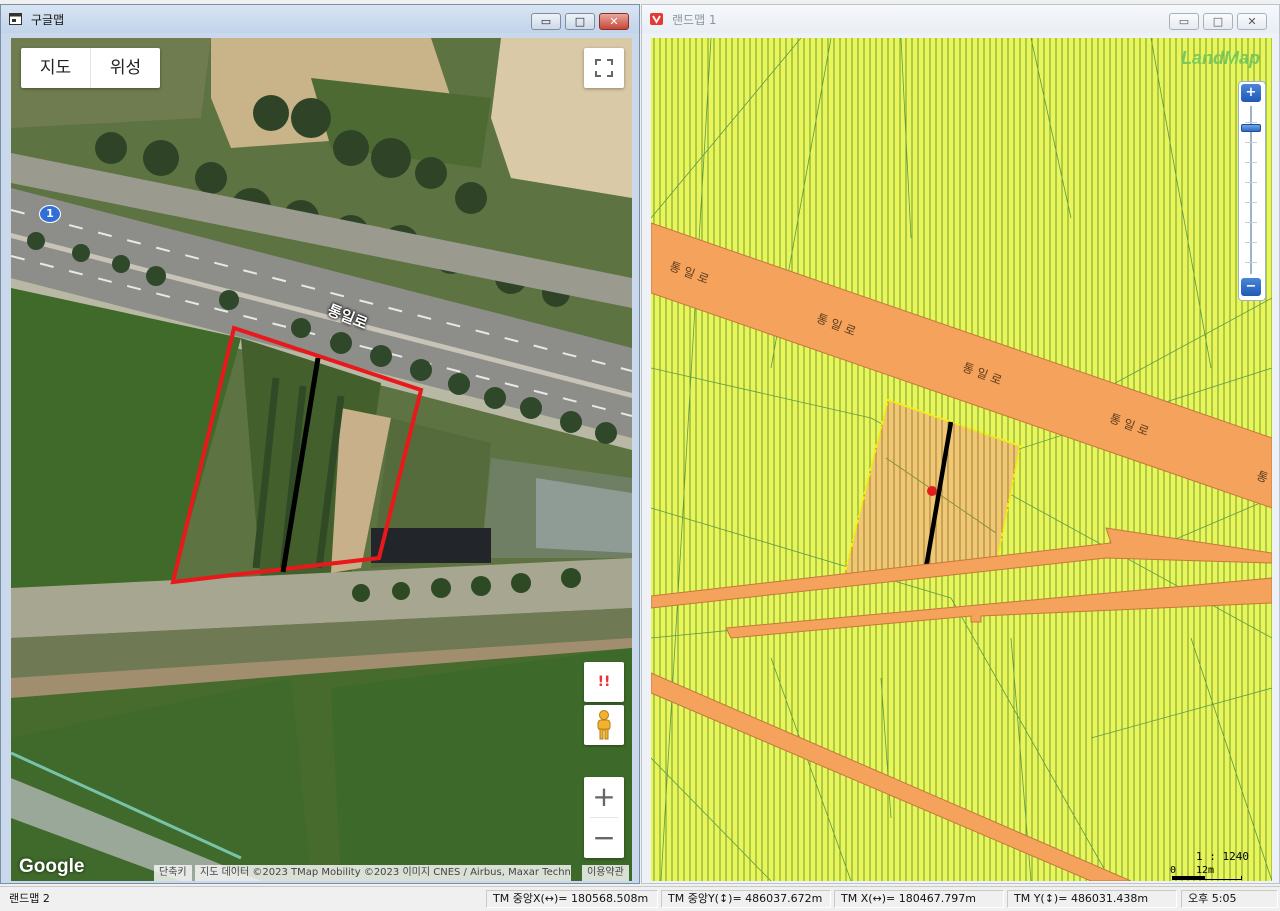 Image resolution: width=1280 pixels, height=911 pixels. I want to click on fullscreen-button, so click(604, 68).